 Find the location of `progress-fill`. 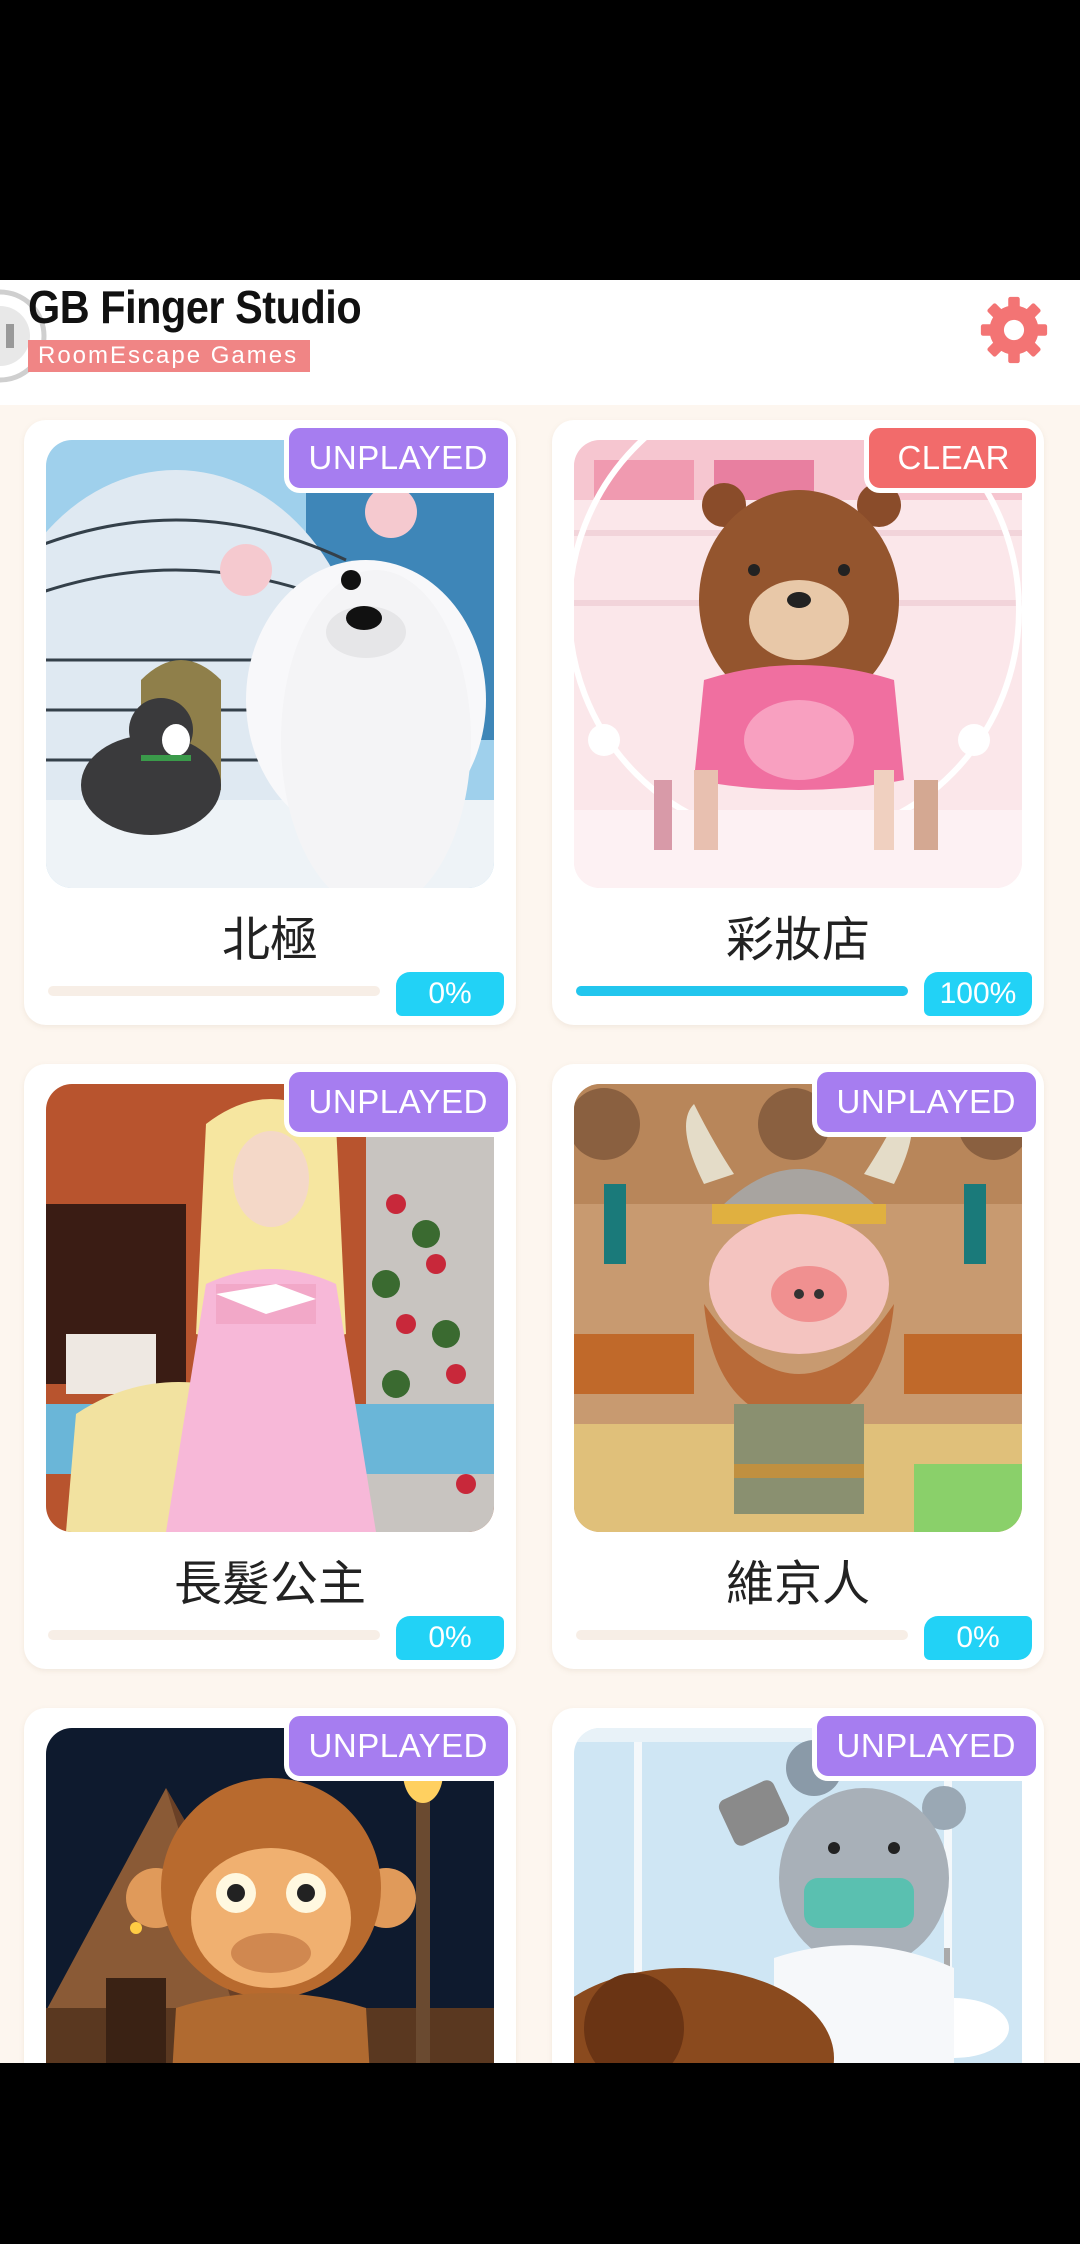

progress-fill is located at coordinates (742, 991).